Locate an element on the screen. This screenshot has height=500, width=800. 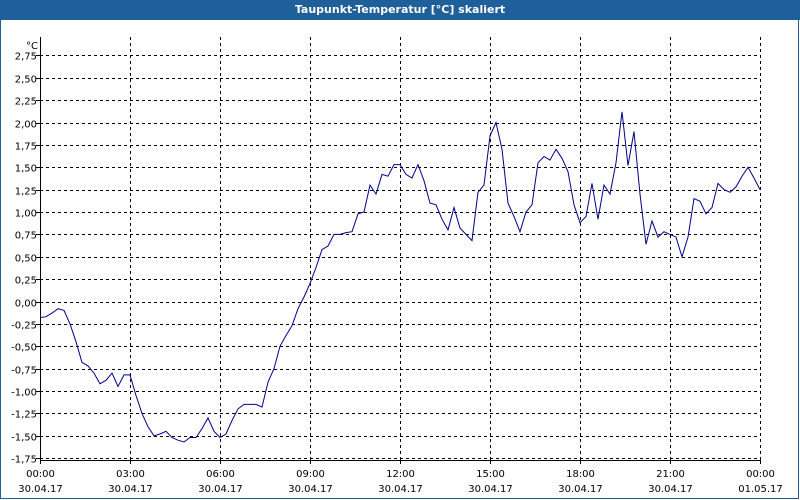
y-tick-label: 1,00 is located at coordinates (26, 214).